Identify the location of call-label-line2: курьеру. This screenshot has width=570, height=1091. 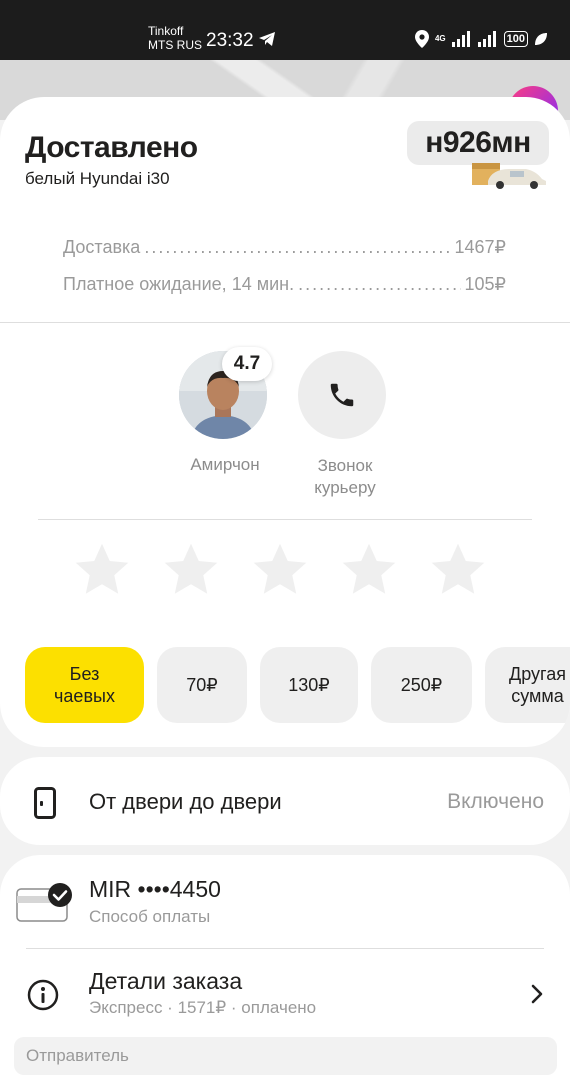
(345, 487).